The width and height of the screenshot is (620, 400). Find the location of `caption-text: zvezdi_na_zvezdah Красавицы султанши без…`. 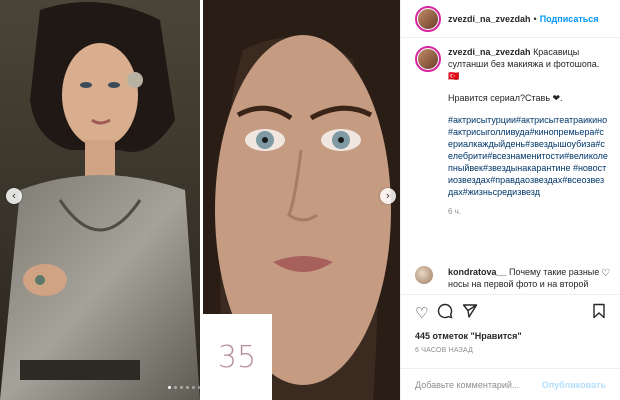

caption-text: zvezdi_na_zvezdah Красавицы султанши без… is located at coordinates (528, 132).